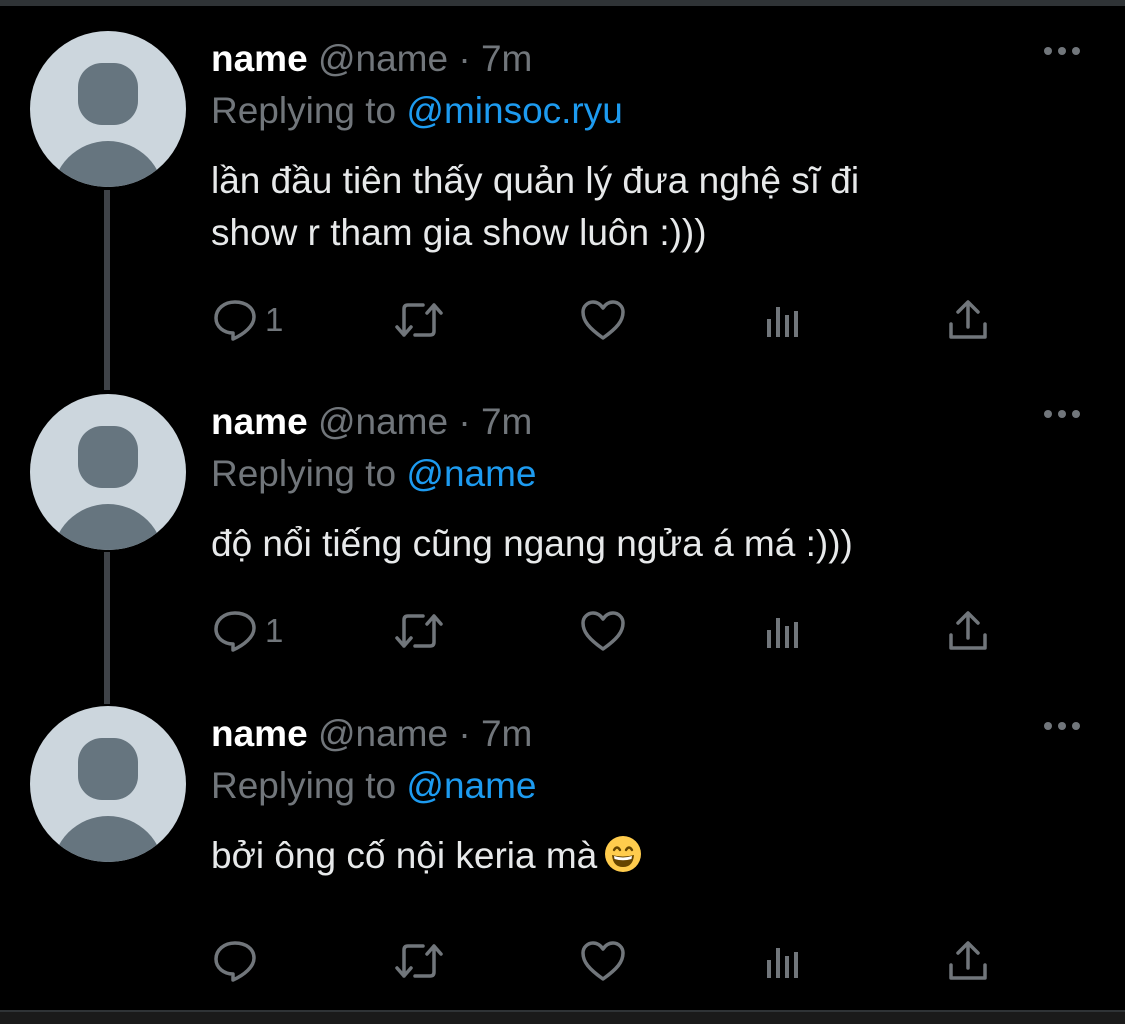 This screenshot has height=1024, width=1125. I want to click on action-bar, so click(611, 961).